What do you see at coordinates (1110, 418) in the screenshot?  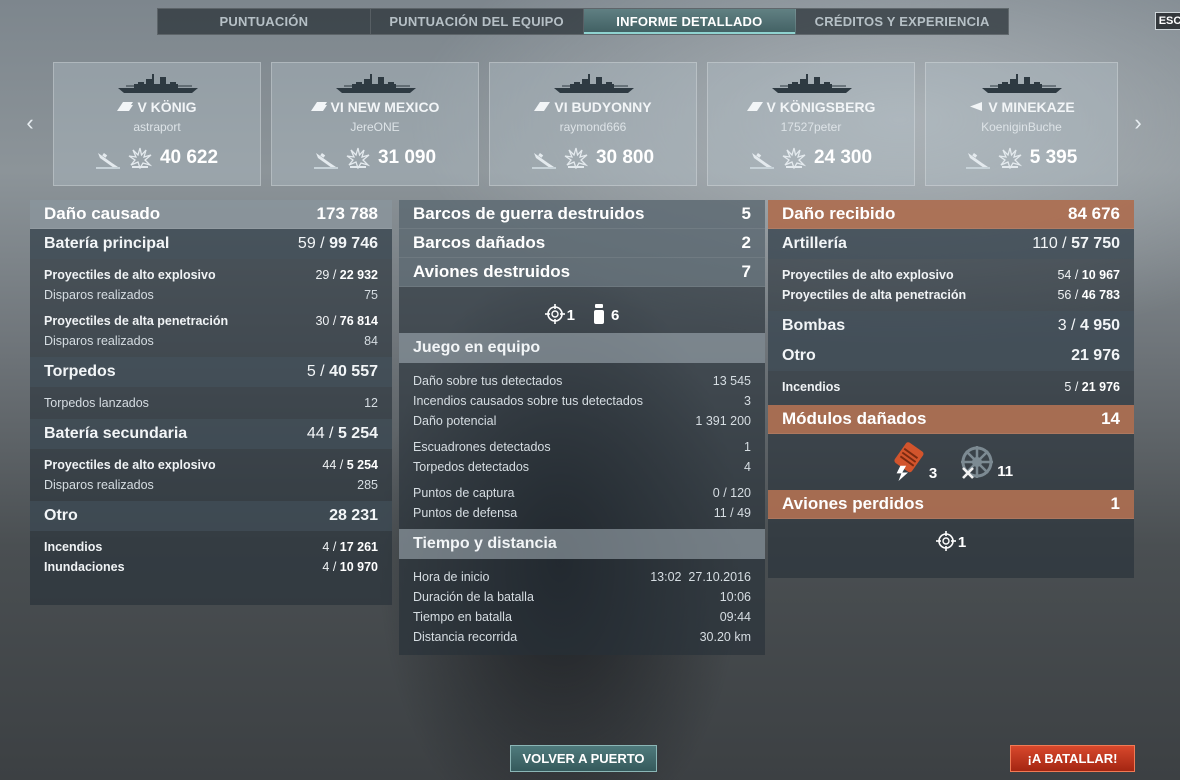 I see `header-value: 14` at bounding box center [1110, 418].